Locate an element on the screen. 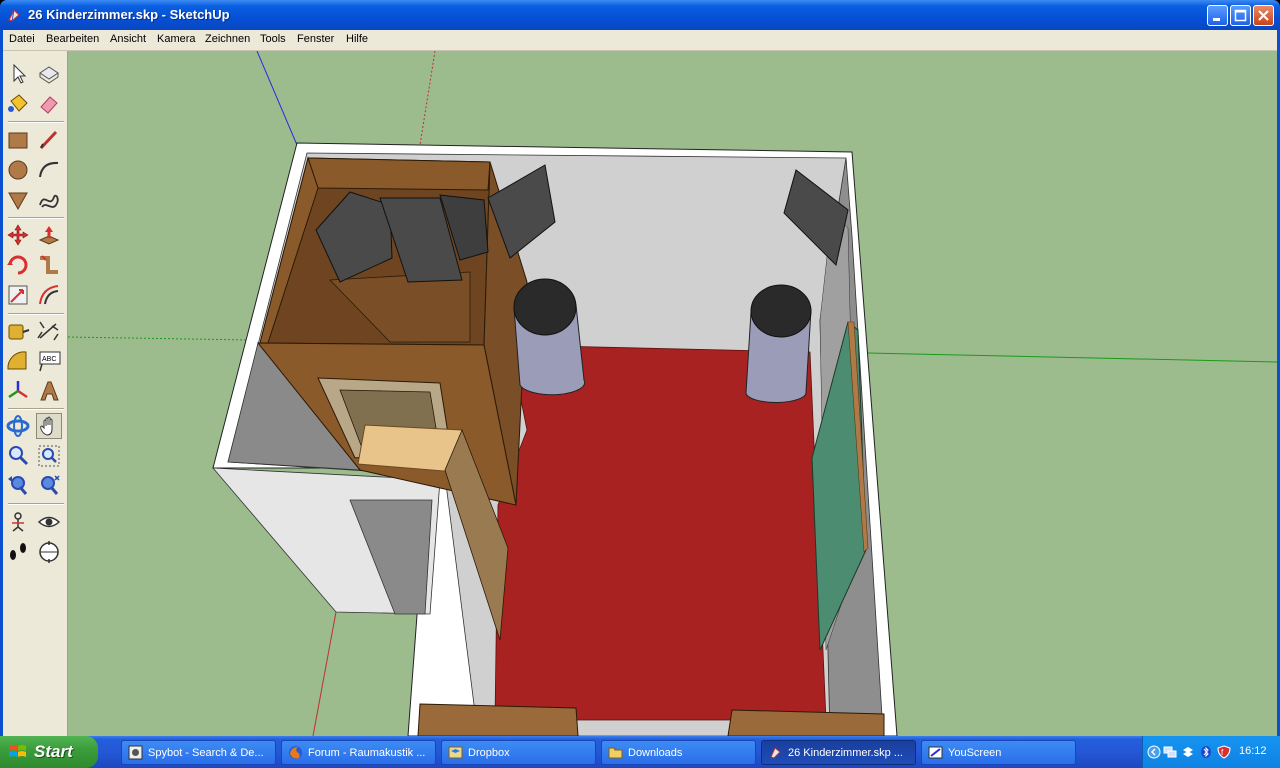  title-bar: 26 Kinderzimmer.skp - SketchUp is located at coordinates (640, 15).